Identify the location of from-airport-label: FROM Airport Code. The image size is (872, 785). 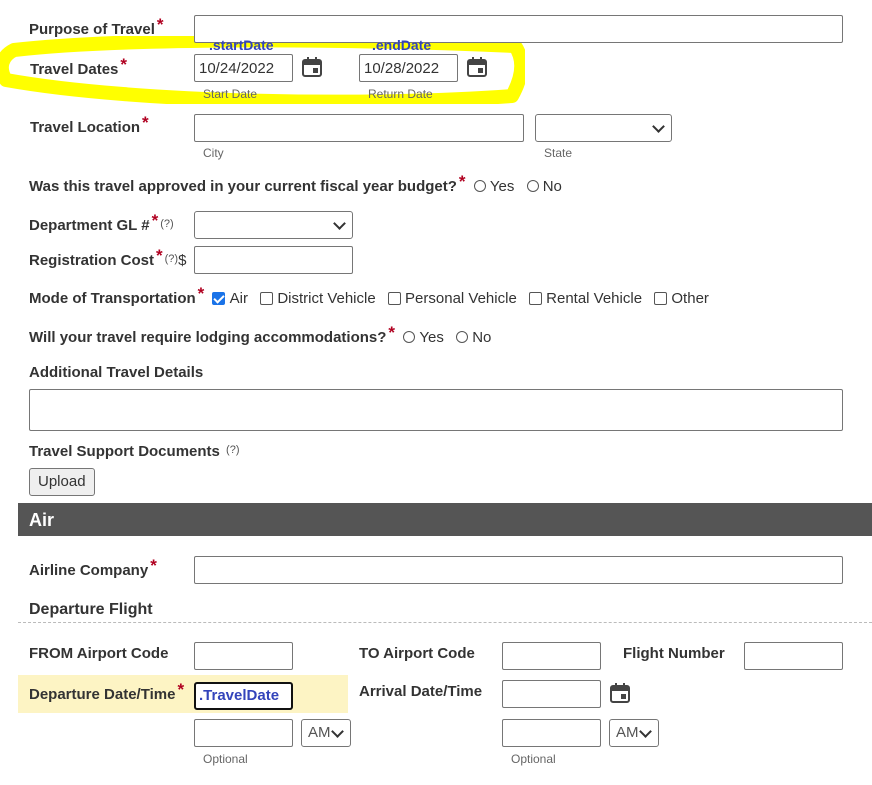
(99, 653).